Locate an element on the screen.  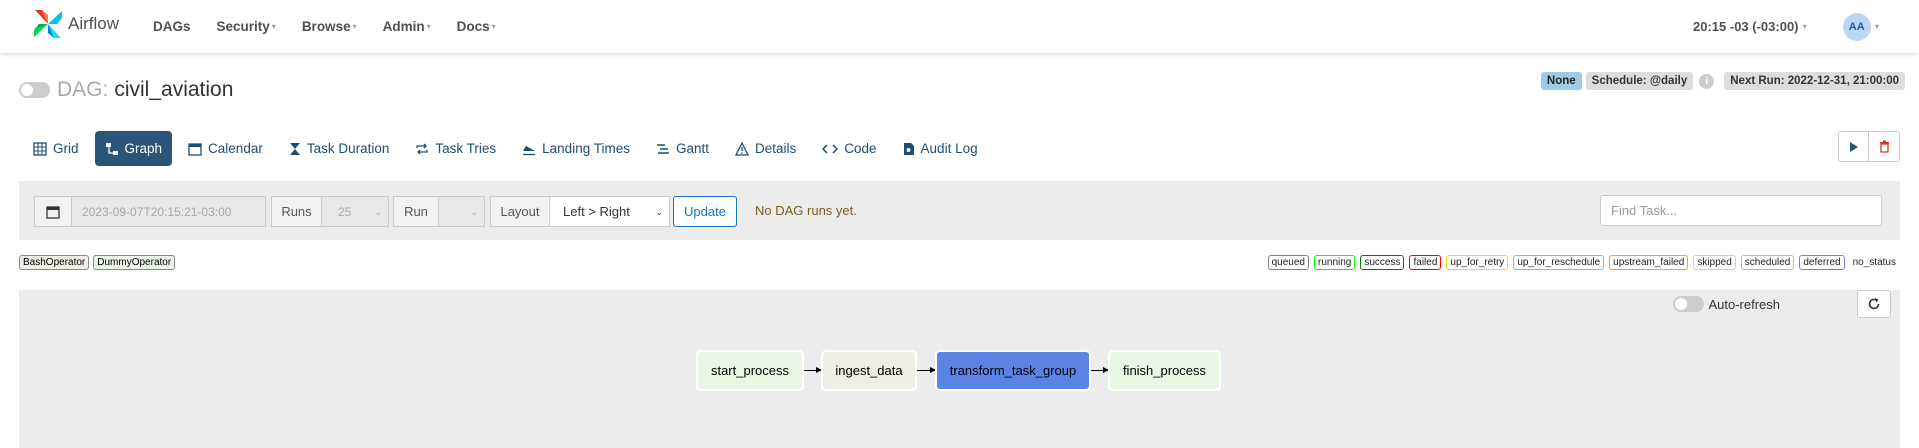
run-select: ⌄ is located at coordinates (462, 211).